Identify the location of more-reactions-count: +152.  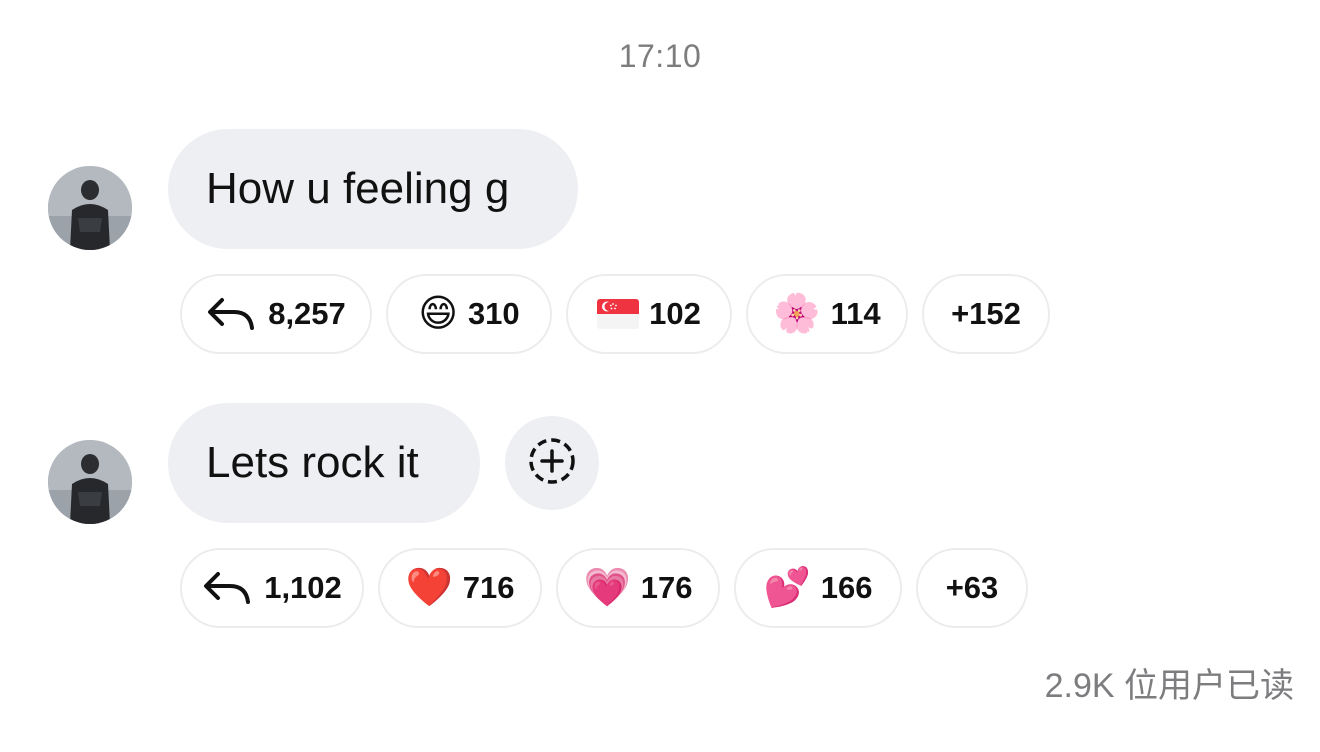
(986, 313).